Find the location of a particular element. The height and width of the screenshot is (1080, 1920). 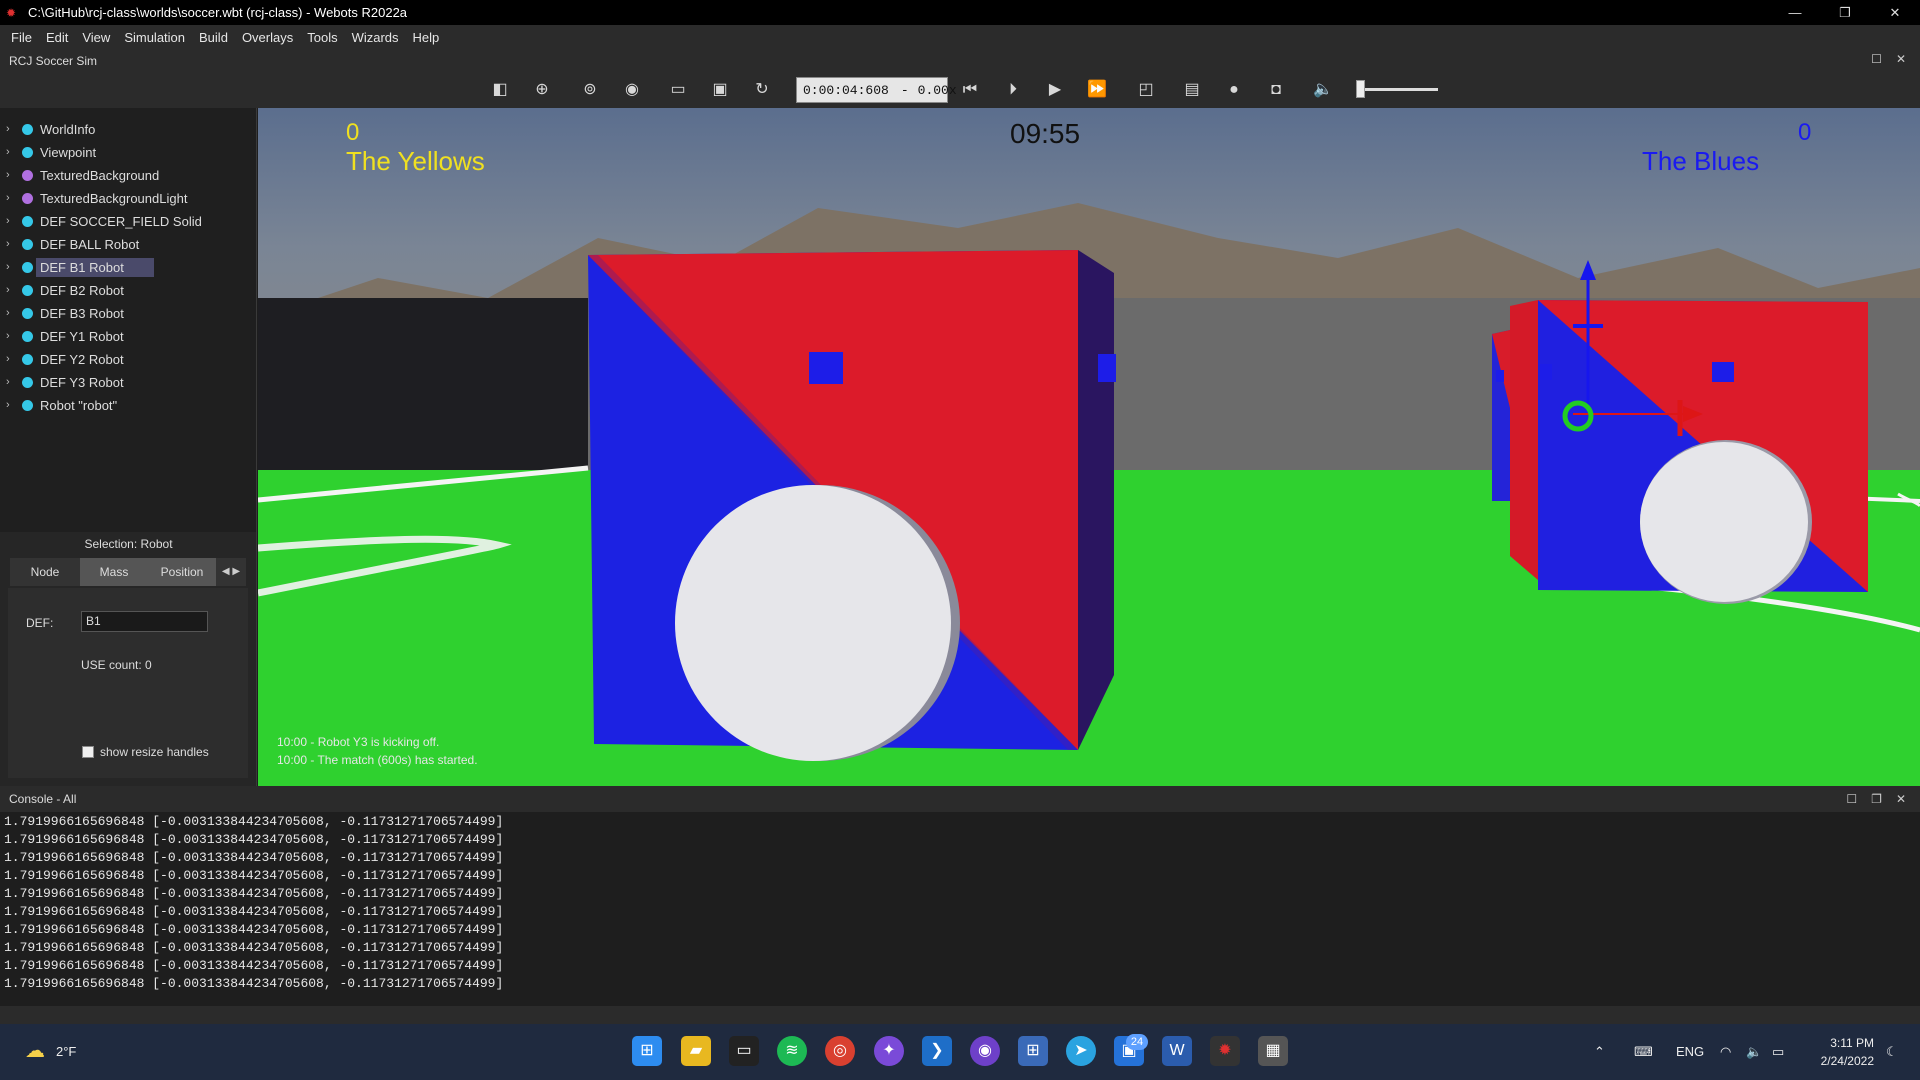

open-world-icon: ▭ is located at coordinates (678, 90).